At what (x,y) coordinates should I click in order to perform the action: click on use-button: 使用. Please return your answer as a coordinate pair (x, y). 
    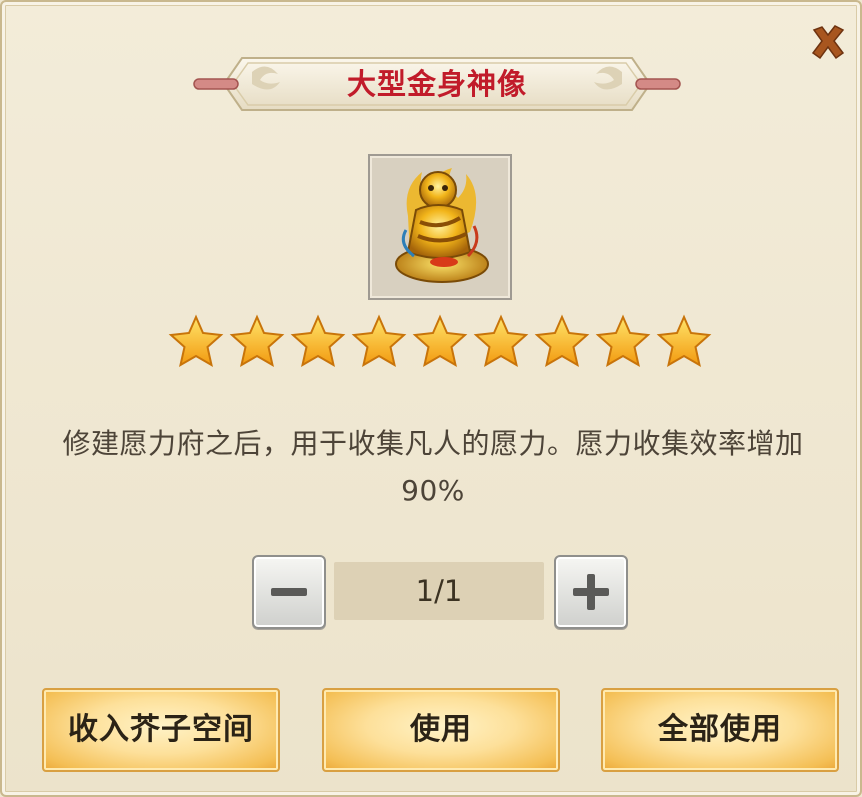
    Looking at the image, I should click on (441, 730).